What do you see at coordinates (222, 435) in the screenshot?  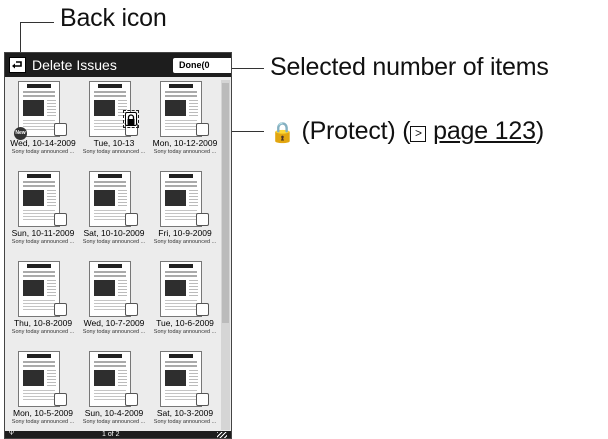 I see `battery-icon` at bounding box center [222, 435].